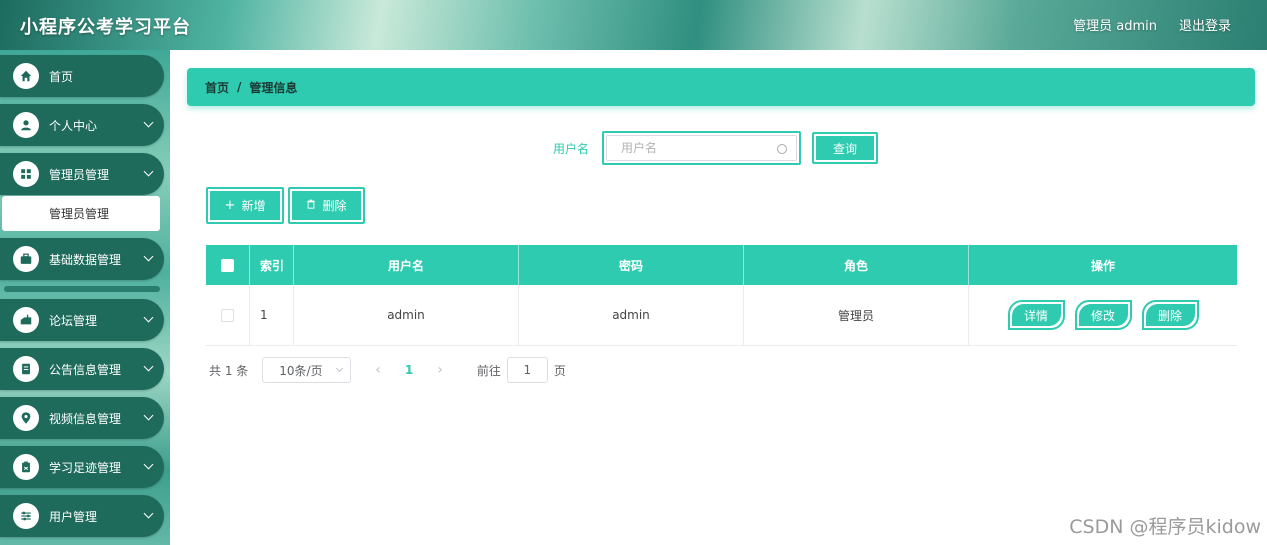 The image size is (1267, 545). I want to click on add-button: + 新增, so click(245, 205).